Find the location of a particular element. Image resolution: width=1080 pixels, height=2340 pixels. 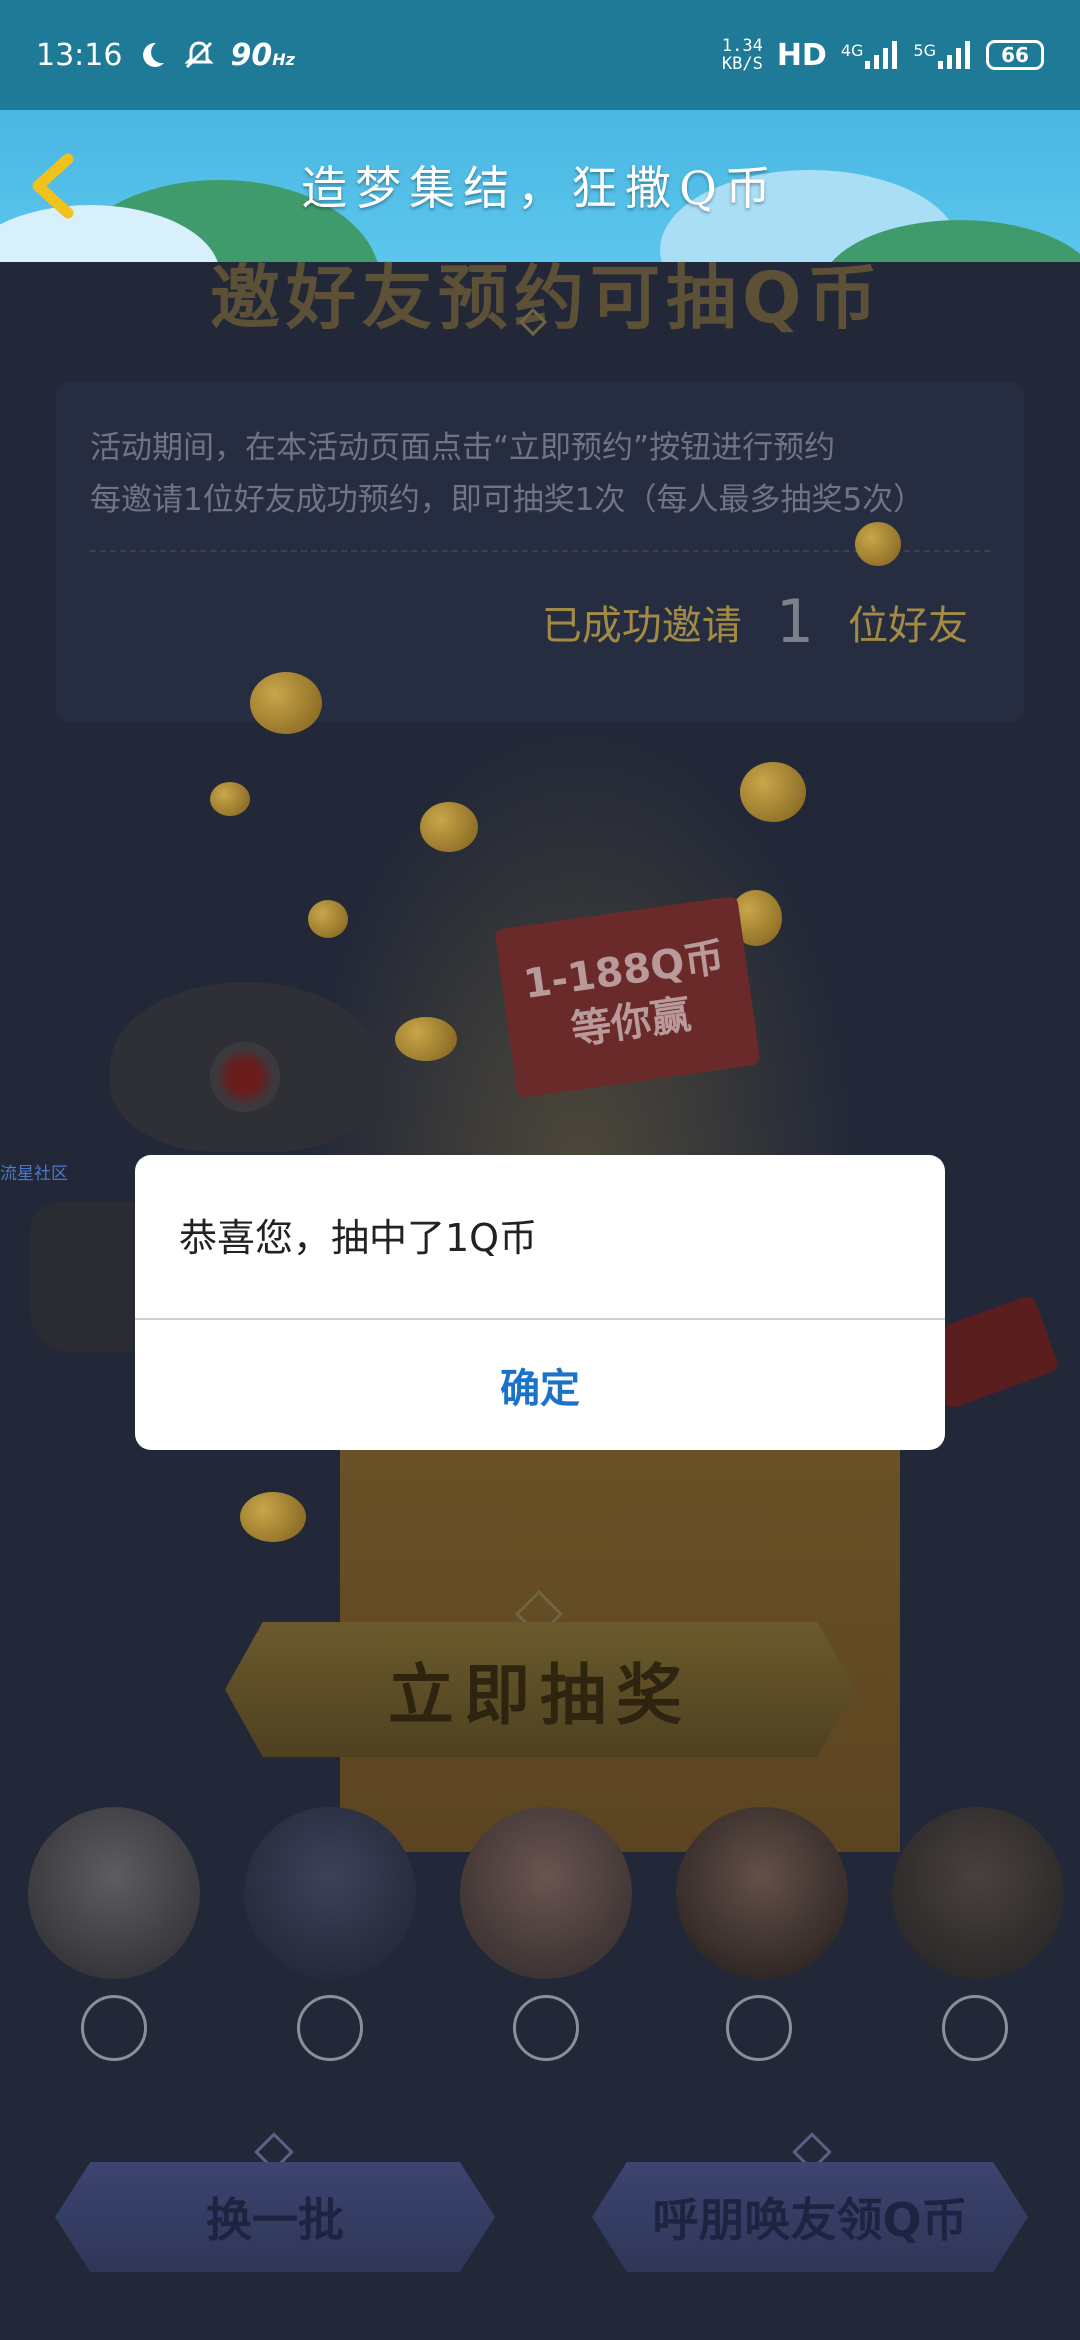

invite-count: 1 is located at coordinates (794, 622).